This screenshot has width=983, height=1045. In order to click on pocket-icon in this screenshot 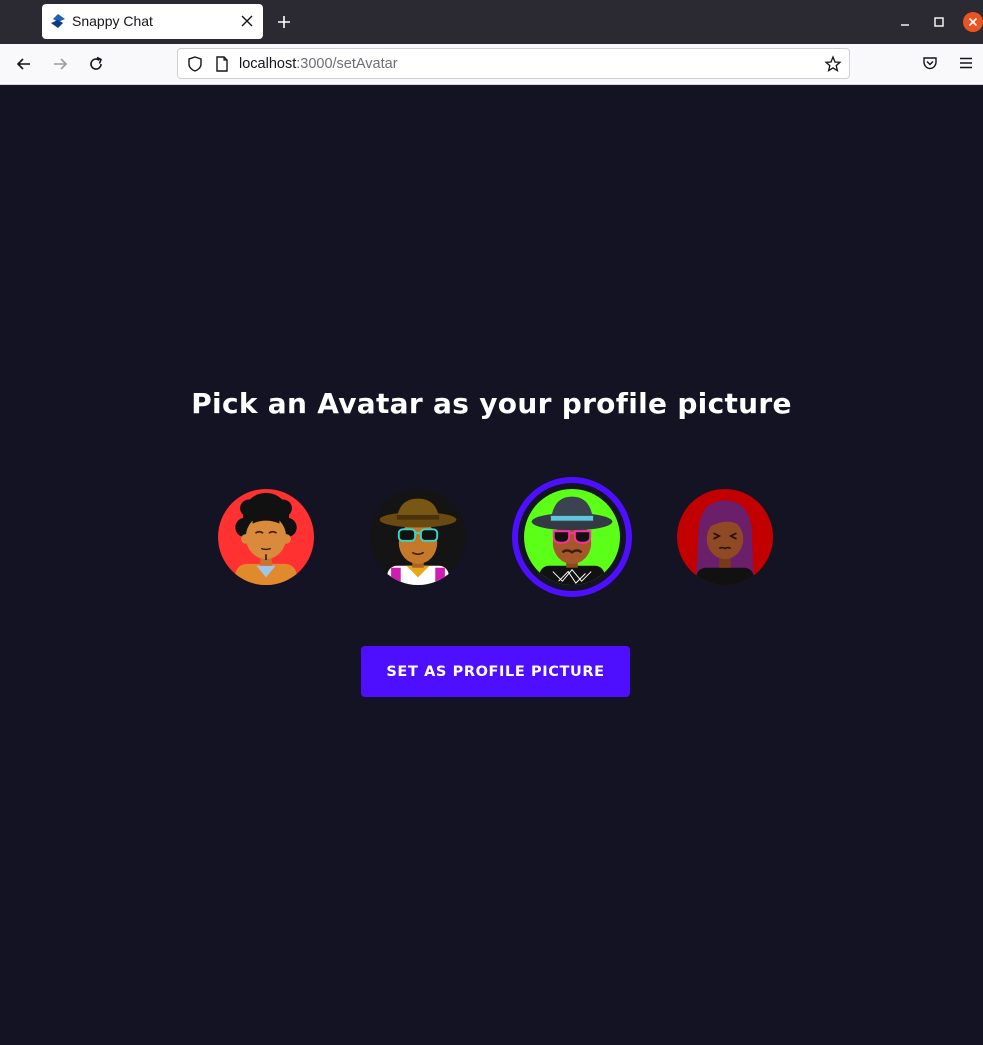, I will do `click(930, 63)`.